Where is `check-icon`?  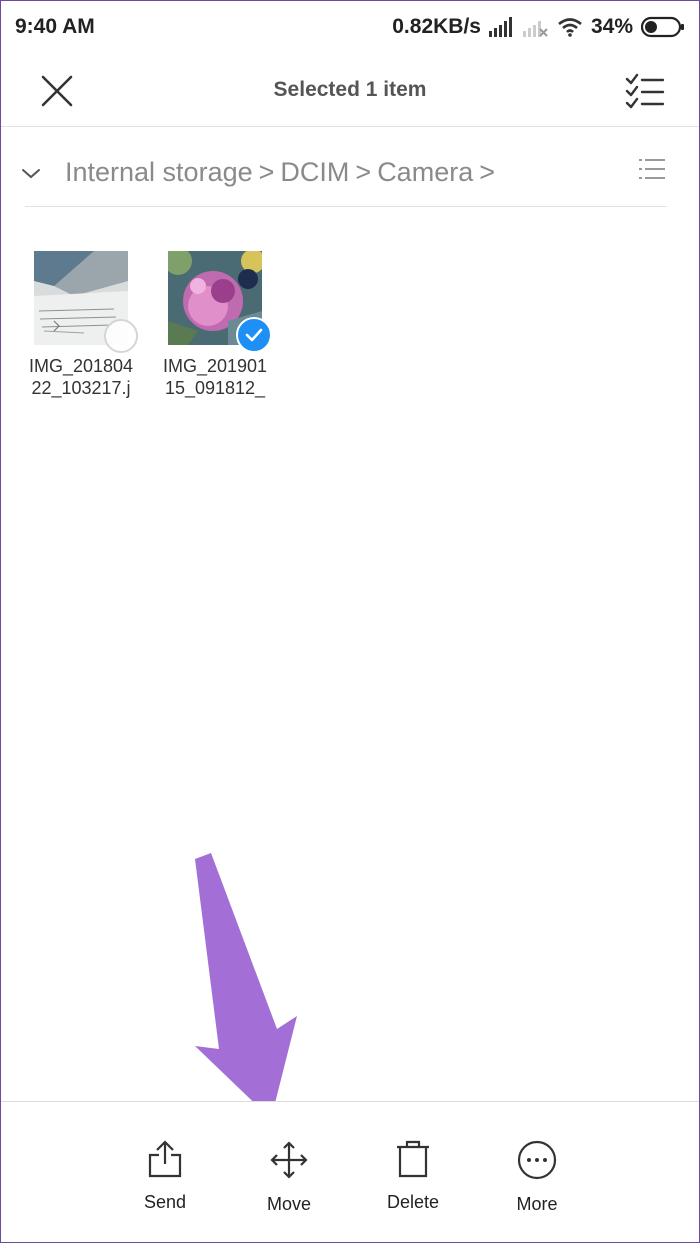
check-icon is located at coordinates (254, 335).